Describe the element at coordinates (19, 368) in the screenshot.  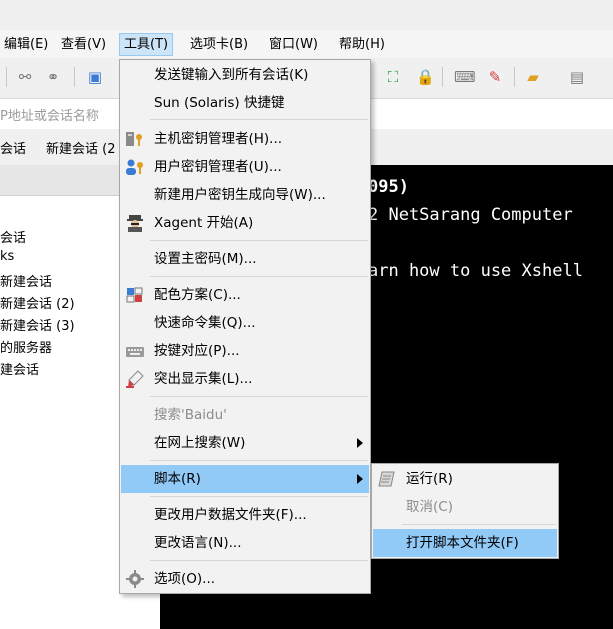
I see `tree-item: 建会话` at that location.